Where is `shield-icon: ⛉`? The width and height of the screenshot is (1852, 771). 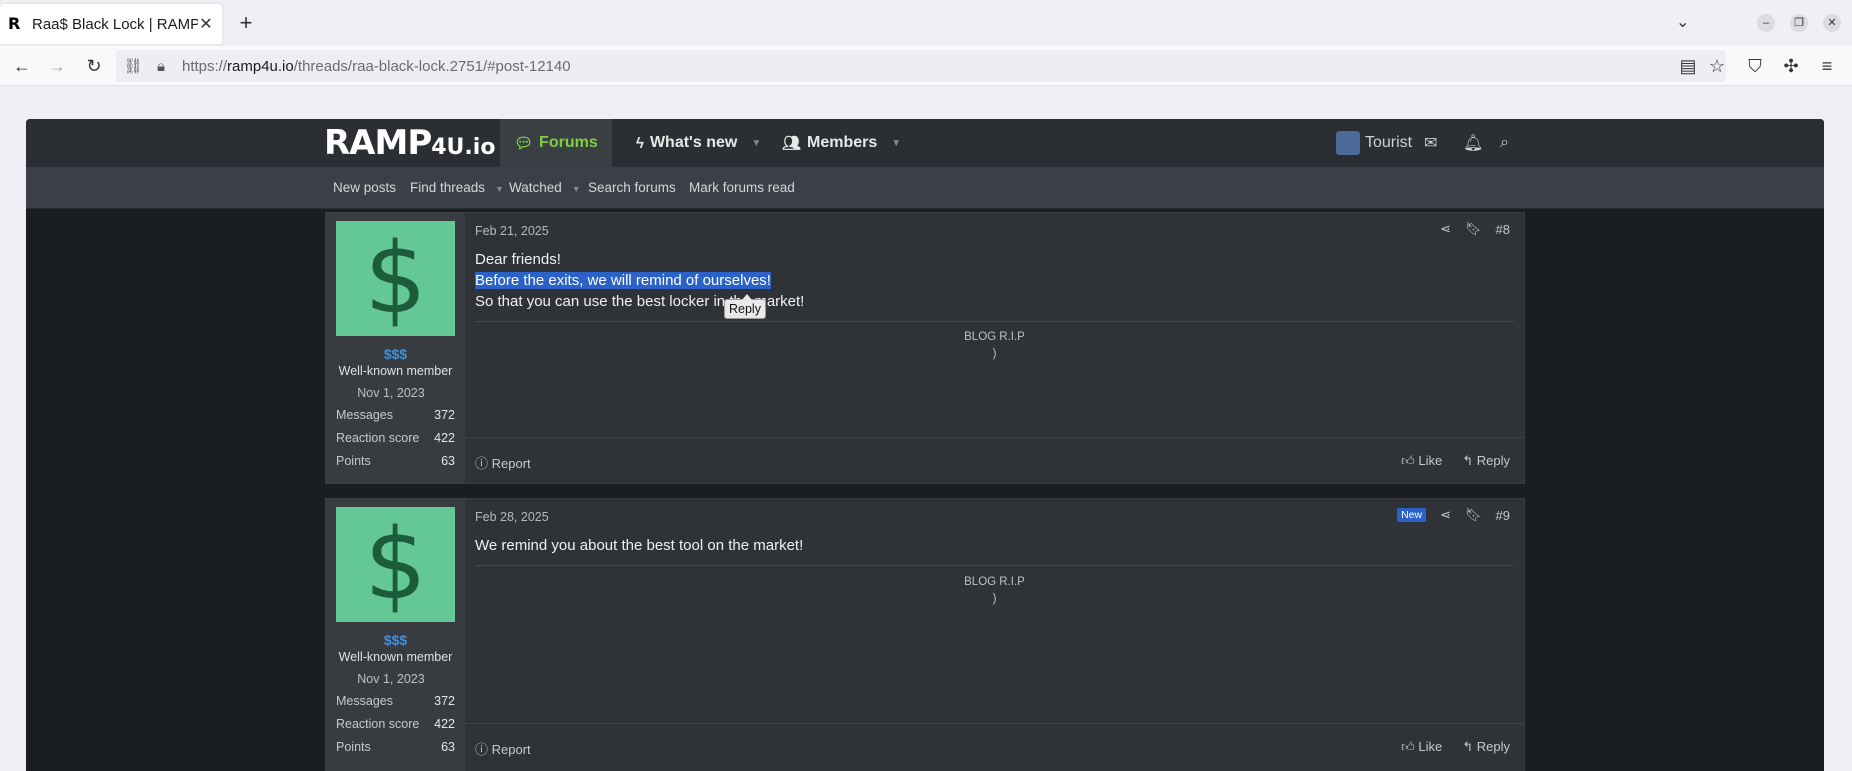
shield-icon: ⛉ is located at coordinates (1755, 66).